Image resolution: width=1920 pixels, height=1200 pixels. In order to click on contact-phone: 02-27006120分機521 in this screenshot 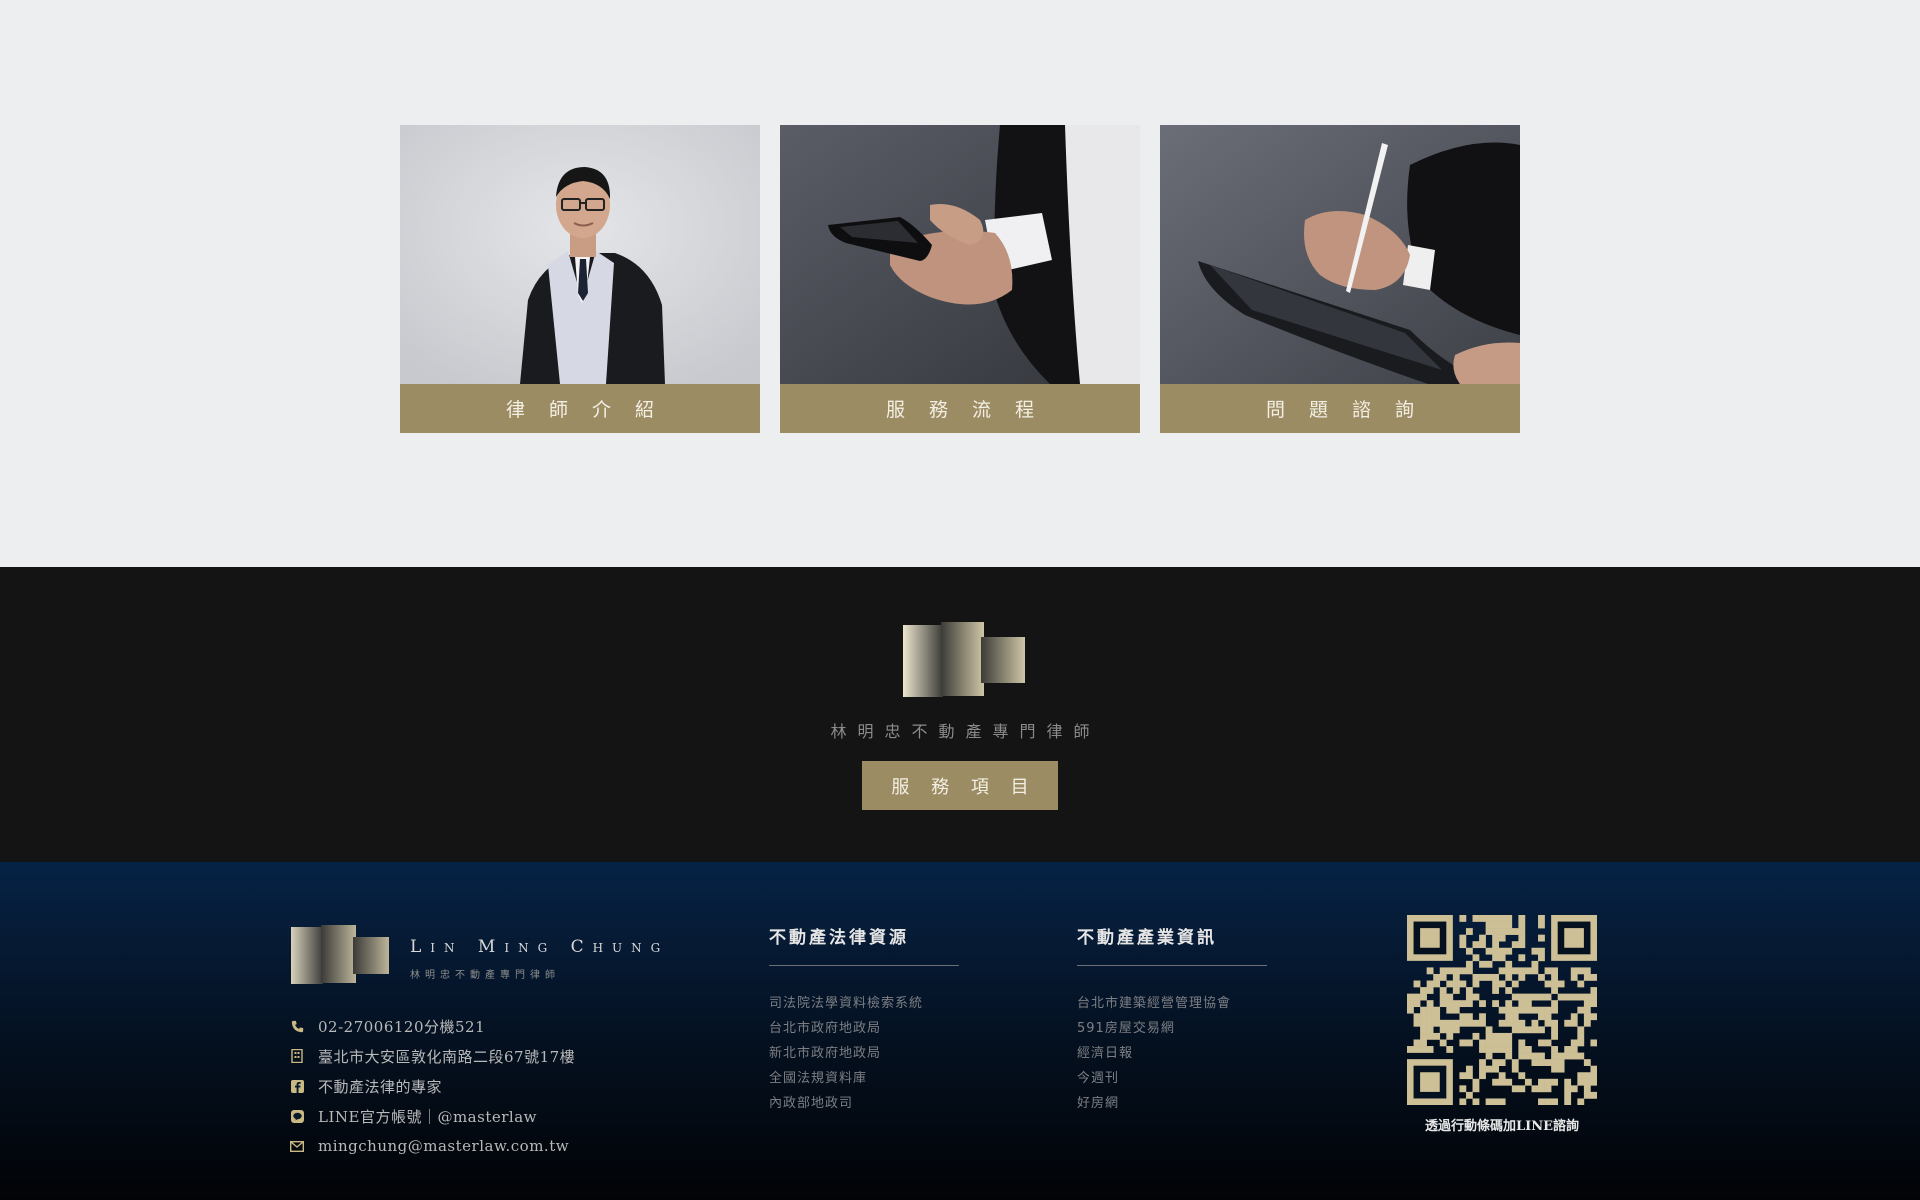, I will do `click(387, 1026)`.